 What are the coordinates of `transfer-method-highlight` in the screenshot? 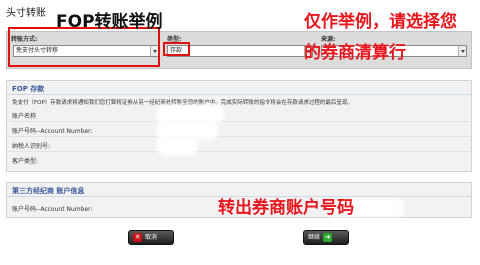 It's located at (84, 47).